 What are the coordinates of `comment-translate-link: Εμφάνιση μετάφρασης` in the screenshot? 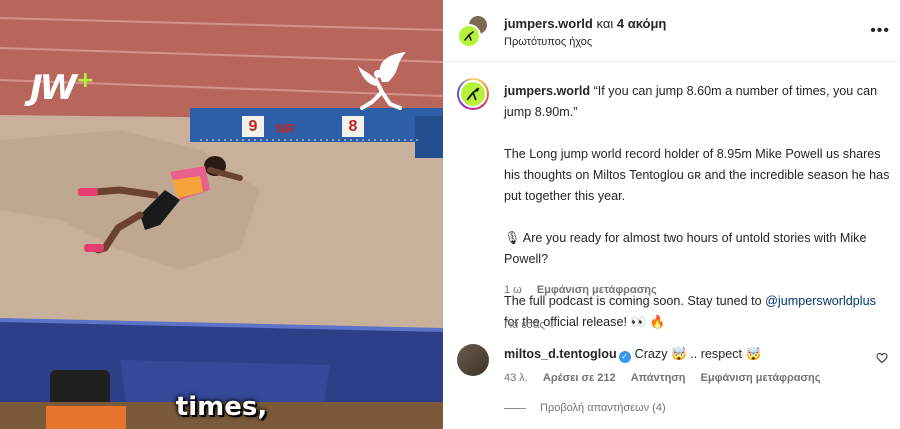 It's located at (761, 378).